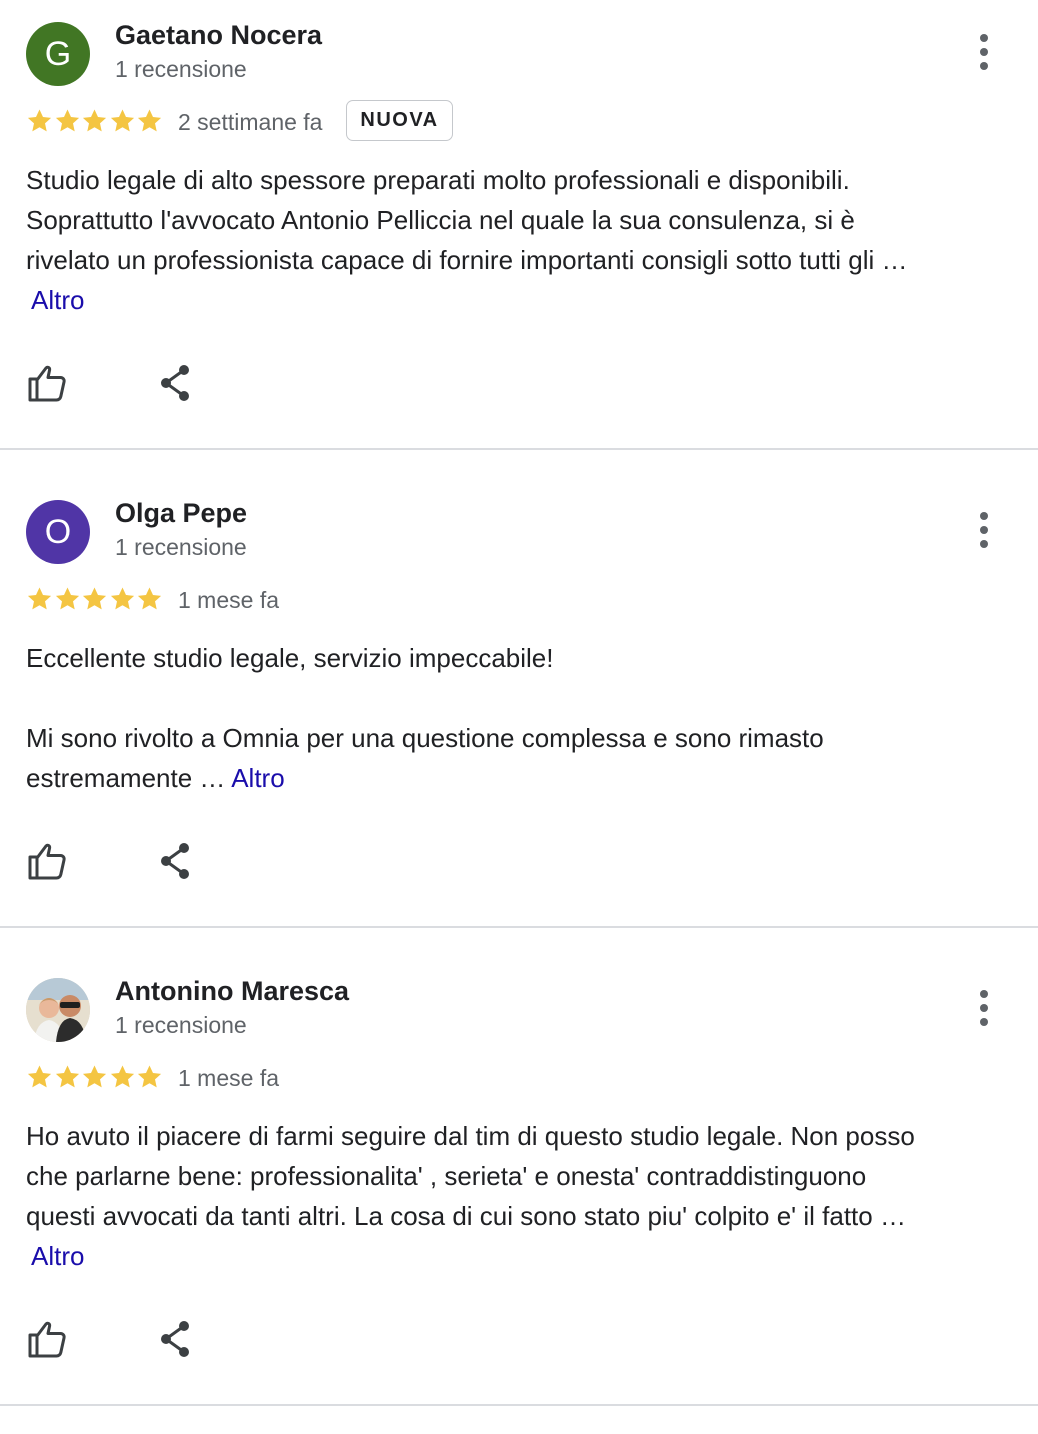  What do you see at coordinates (58, 1010) in the screenshot?
I see `photo-avatar` at bounding box center [58, 1010].